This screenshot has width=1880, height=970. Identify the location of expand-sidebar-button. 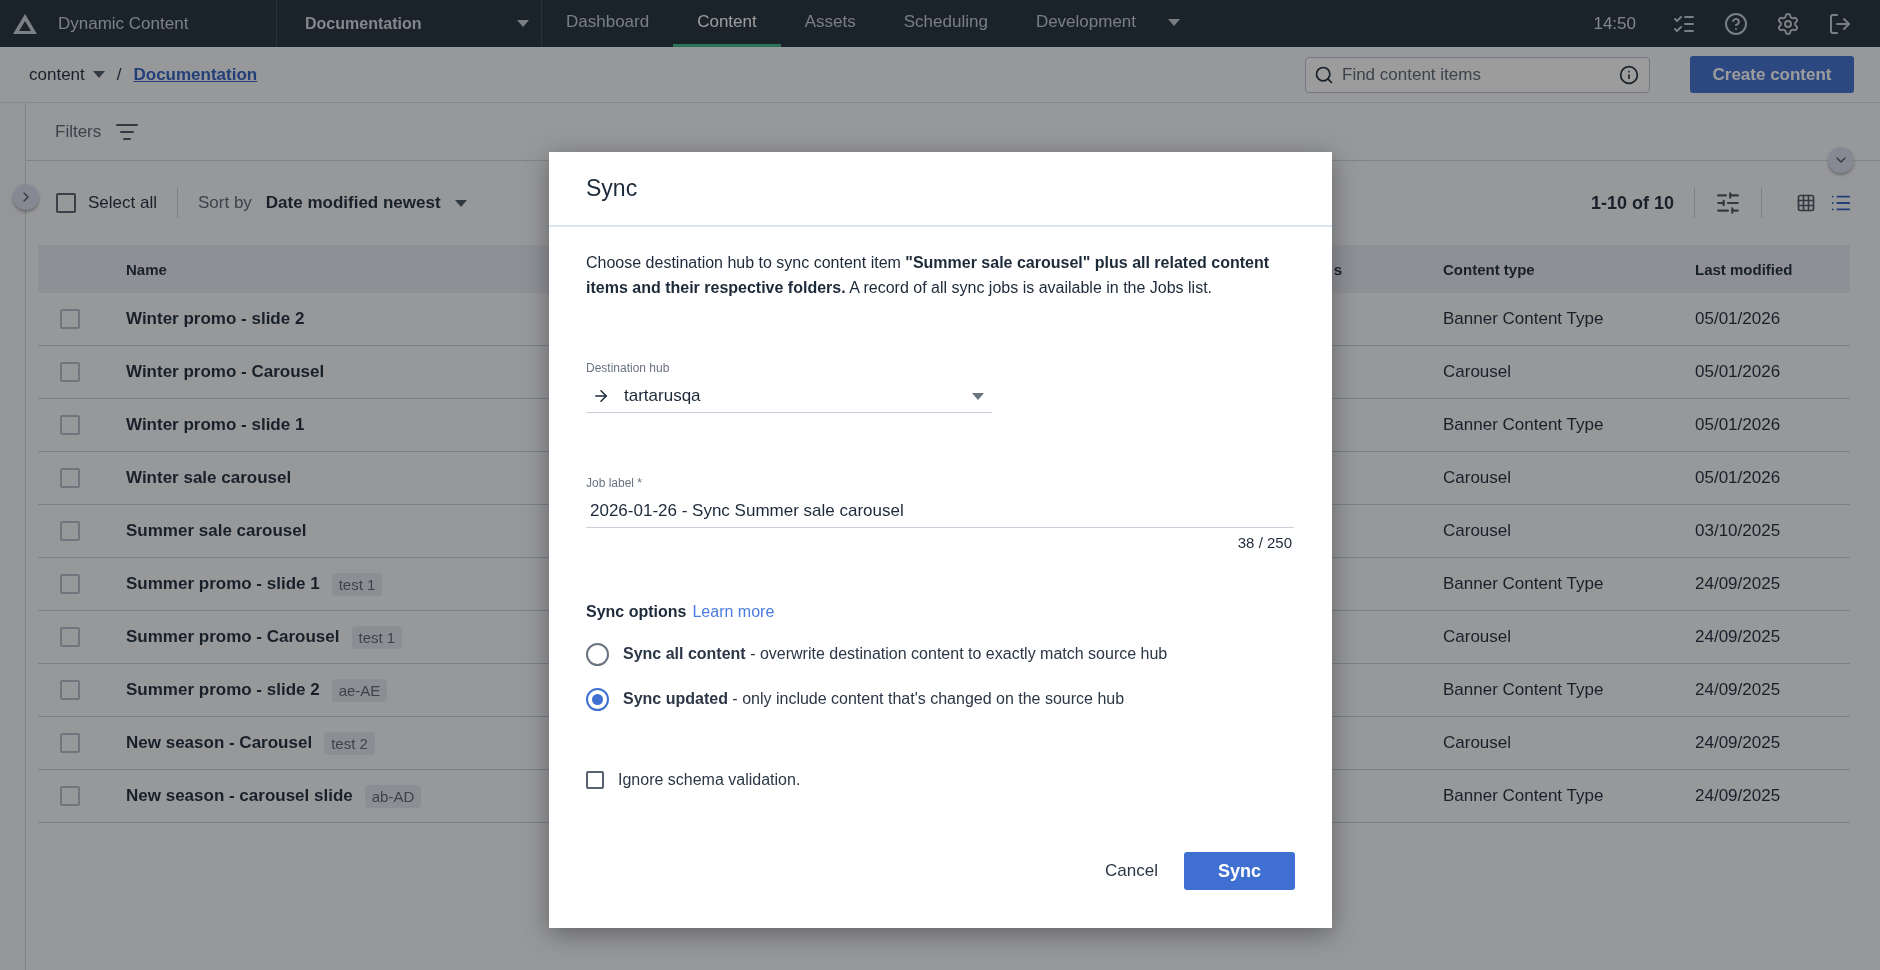
(26, 197).